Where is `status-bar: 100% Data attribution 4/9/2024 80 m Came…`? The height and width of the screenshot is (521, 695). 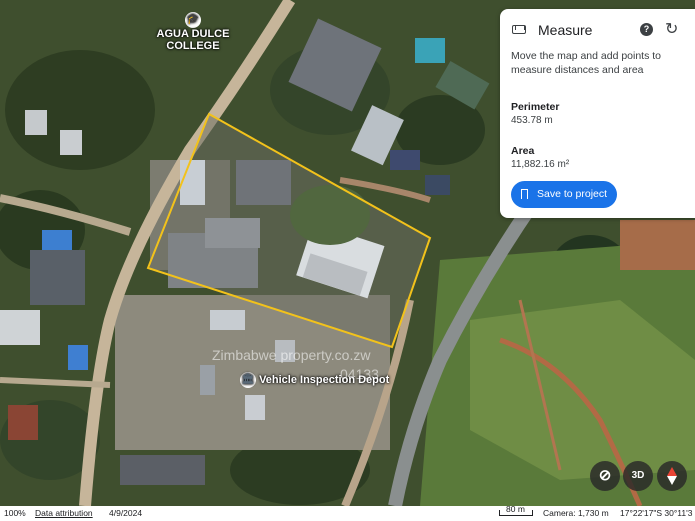 status-bar: 100% Data attribution 4/9/2024 80 m Came… is located at coordinates (347, 512).